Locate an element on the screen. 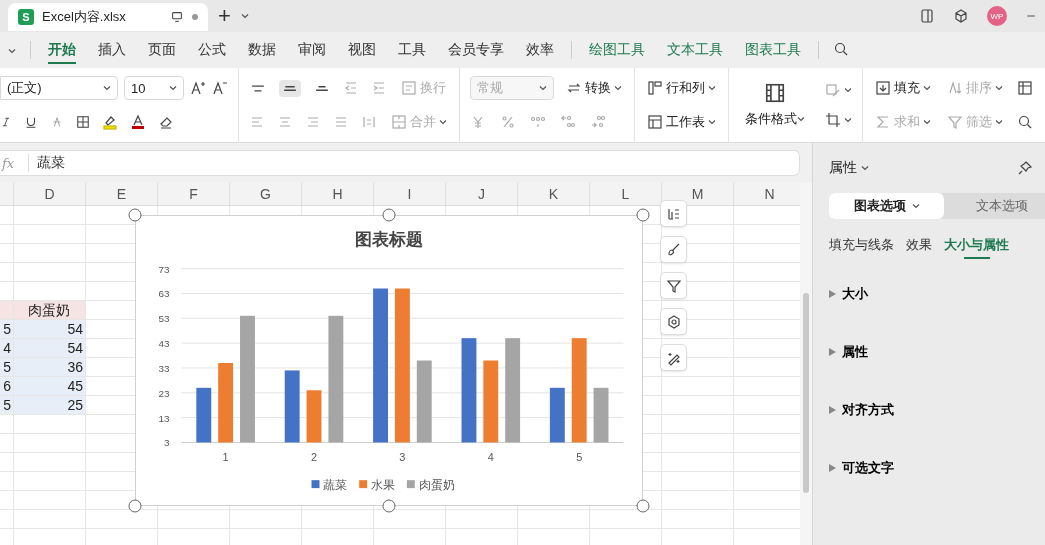  menu-tab: 会员专享 is located at coordinates (476, 50).